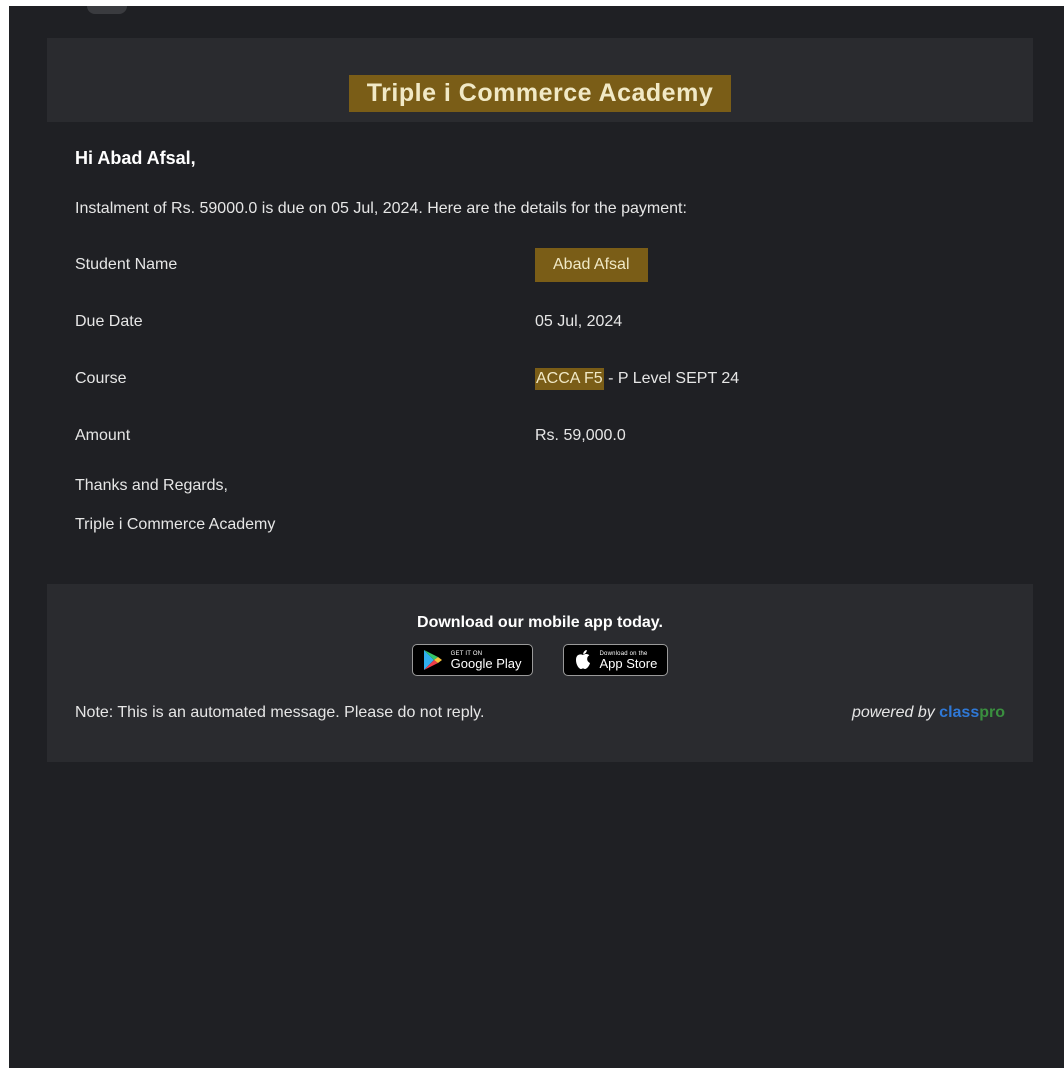  What do you see at coordinates (579, 321) in the screenshot?
I see `due-date-value: 05 Jul, 2024` at bounding box center [579, 321].